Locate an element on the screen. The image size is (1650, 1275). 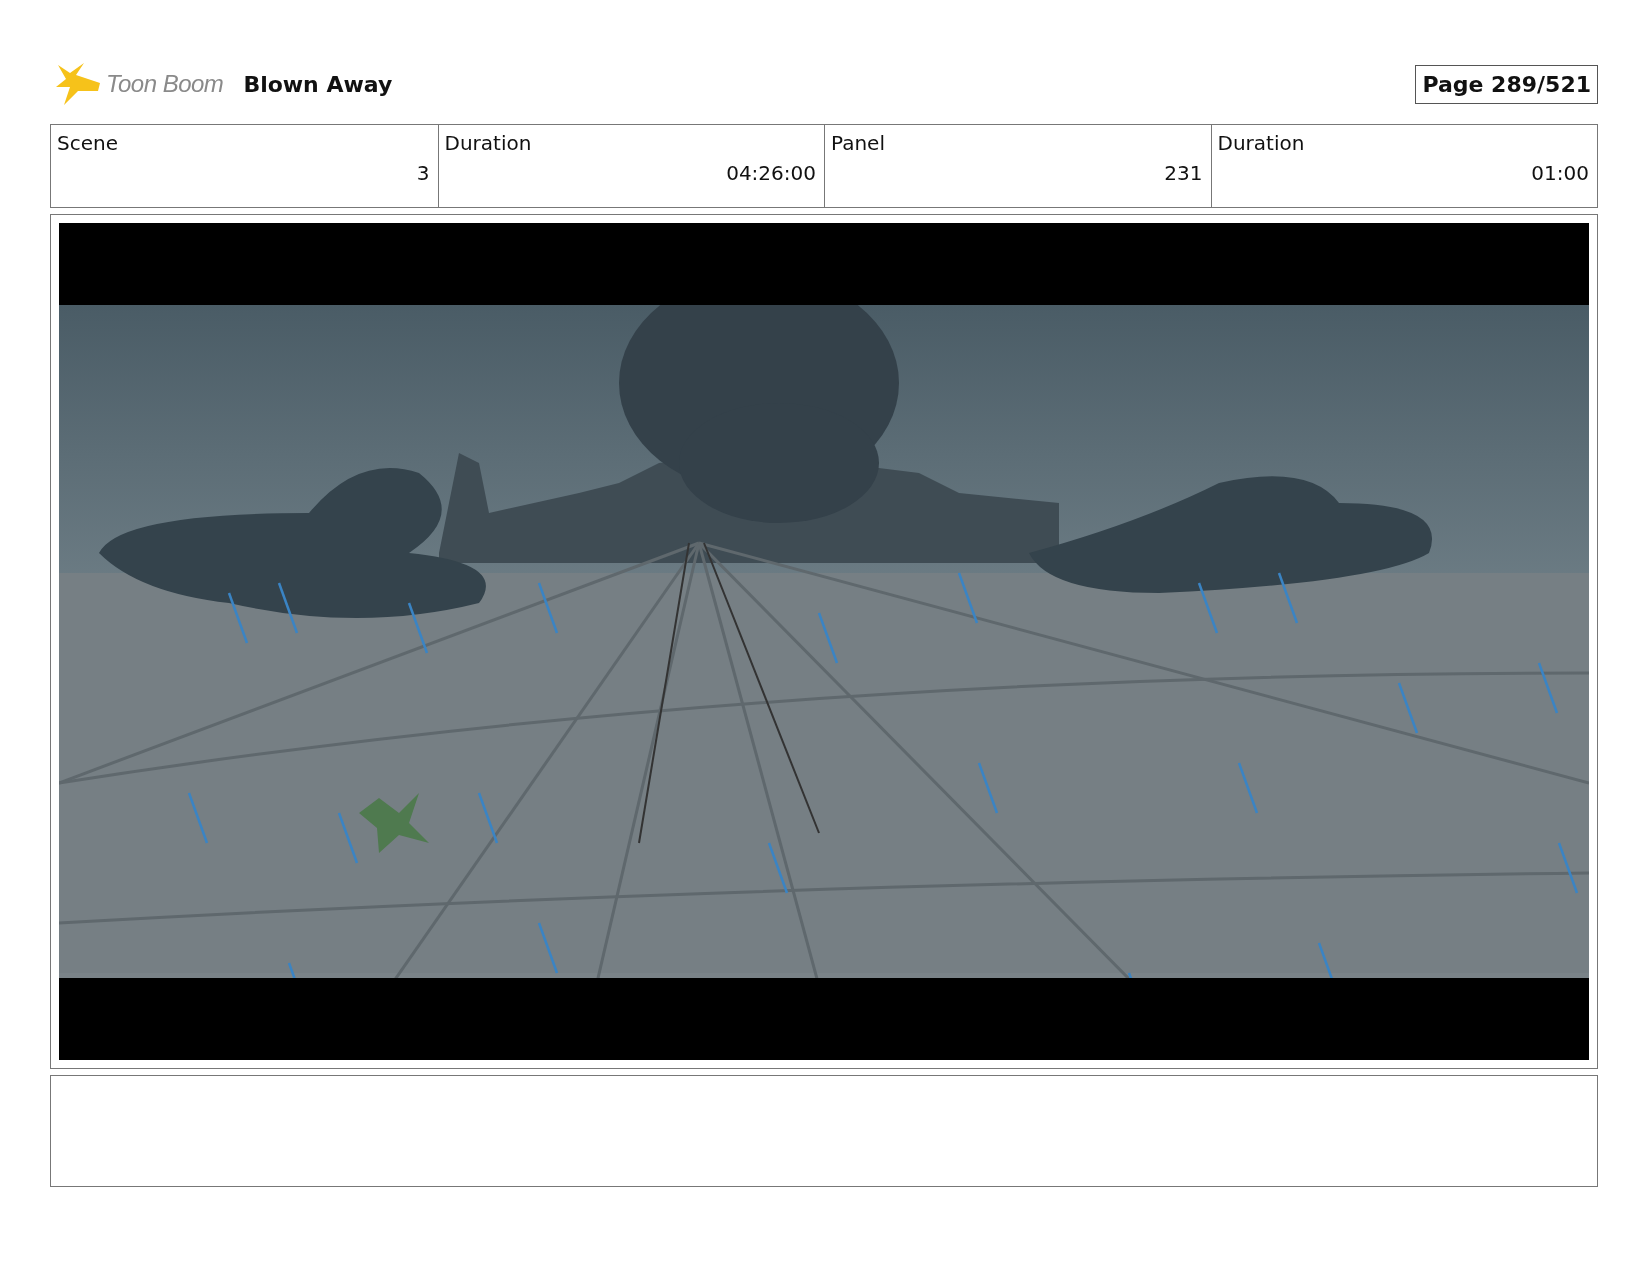
column-header: Scene is located at coordinates (88, 143).